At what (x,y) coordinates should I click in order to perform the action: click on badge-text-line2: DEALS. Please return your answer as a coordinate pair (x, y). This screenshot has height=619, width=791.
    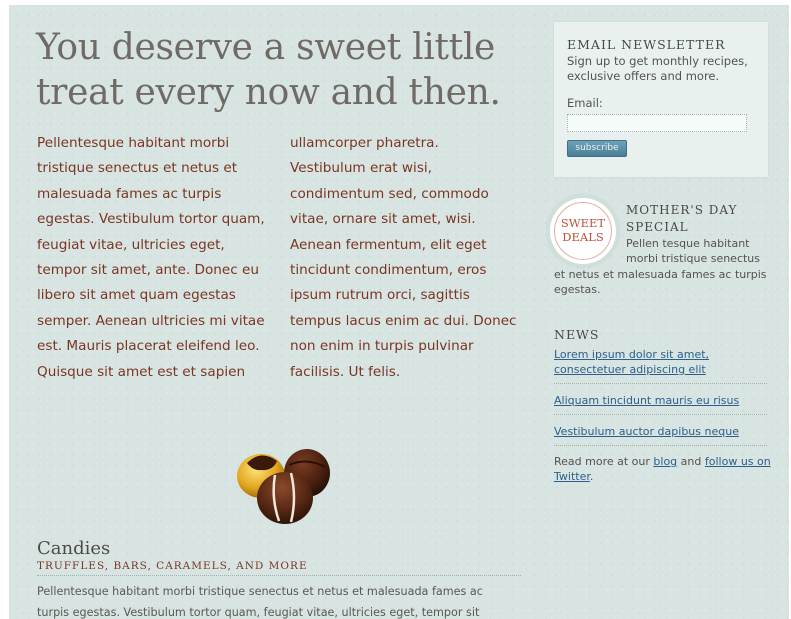
    Looking at the image, I should click on (583, 237).